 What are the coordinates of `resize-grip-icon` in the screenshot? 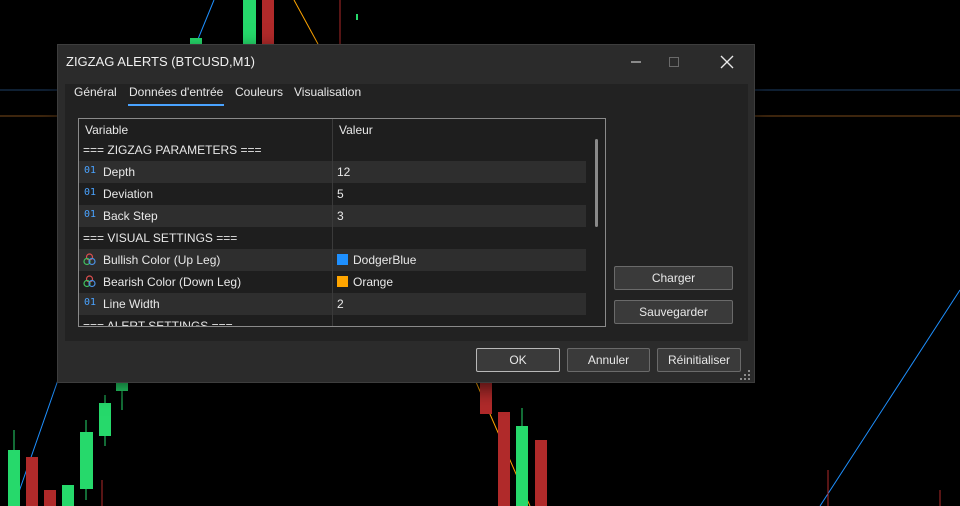 It's located at (745, 375).